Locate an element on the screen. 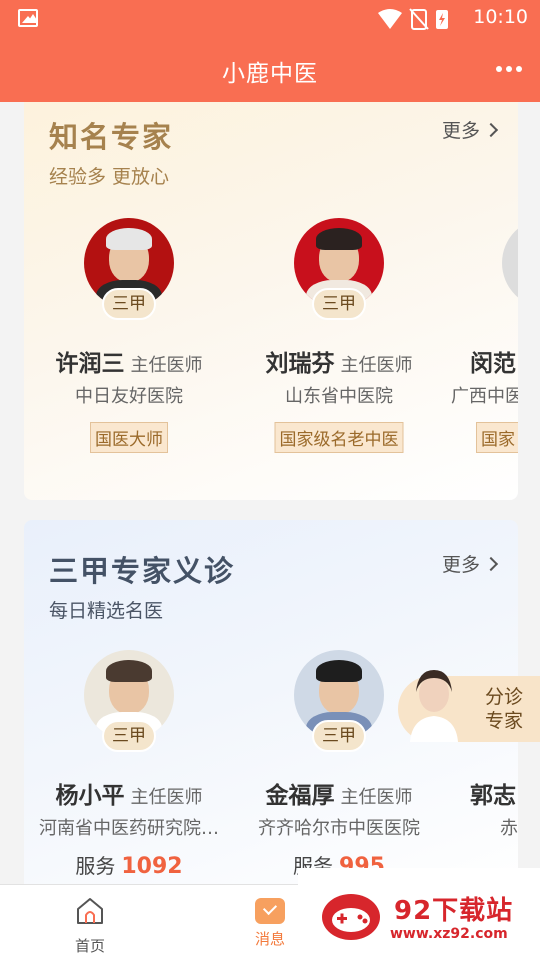 Image resolution: width=540 pixels, height=960 pixels. message-icon is located at coordinates (270, 911).